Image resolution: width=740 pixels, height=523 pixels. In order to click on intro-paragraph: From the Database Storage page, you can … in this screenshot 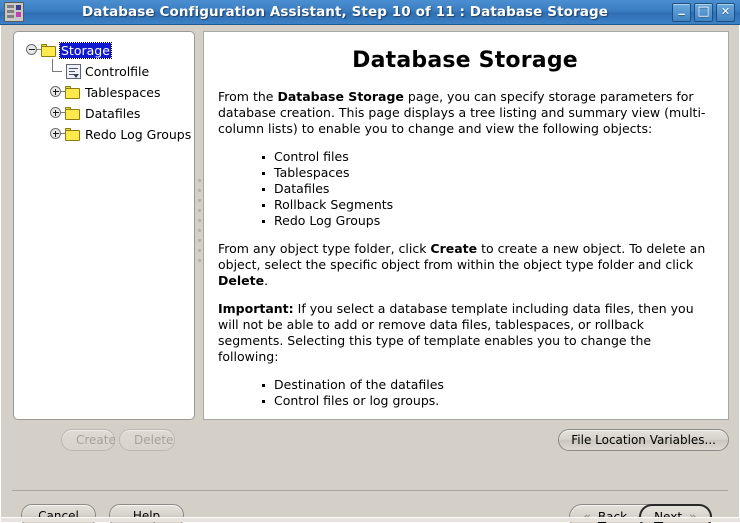, I will do `click(465, 113)`.